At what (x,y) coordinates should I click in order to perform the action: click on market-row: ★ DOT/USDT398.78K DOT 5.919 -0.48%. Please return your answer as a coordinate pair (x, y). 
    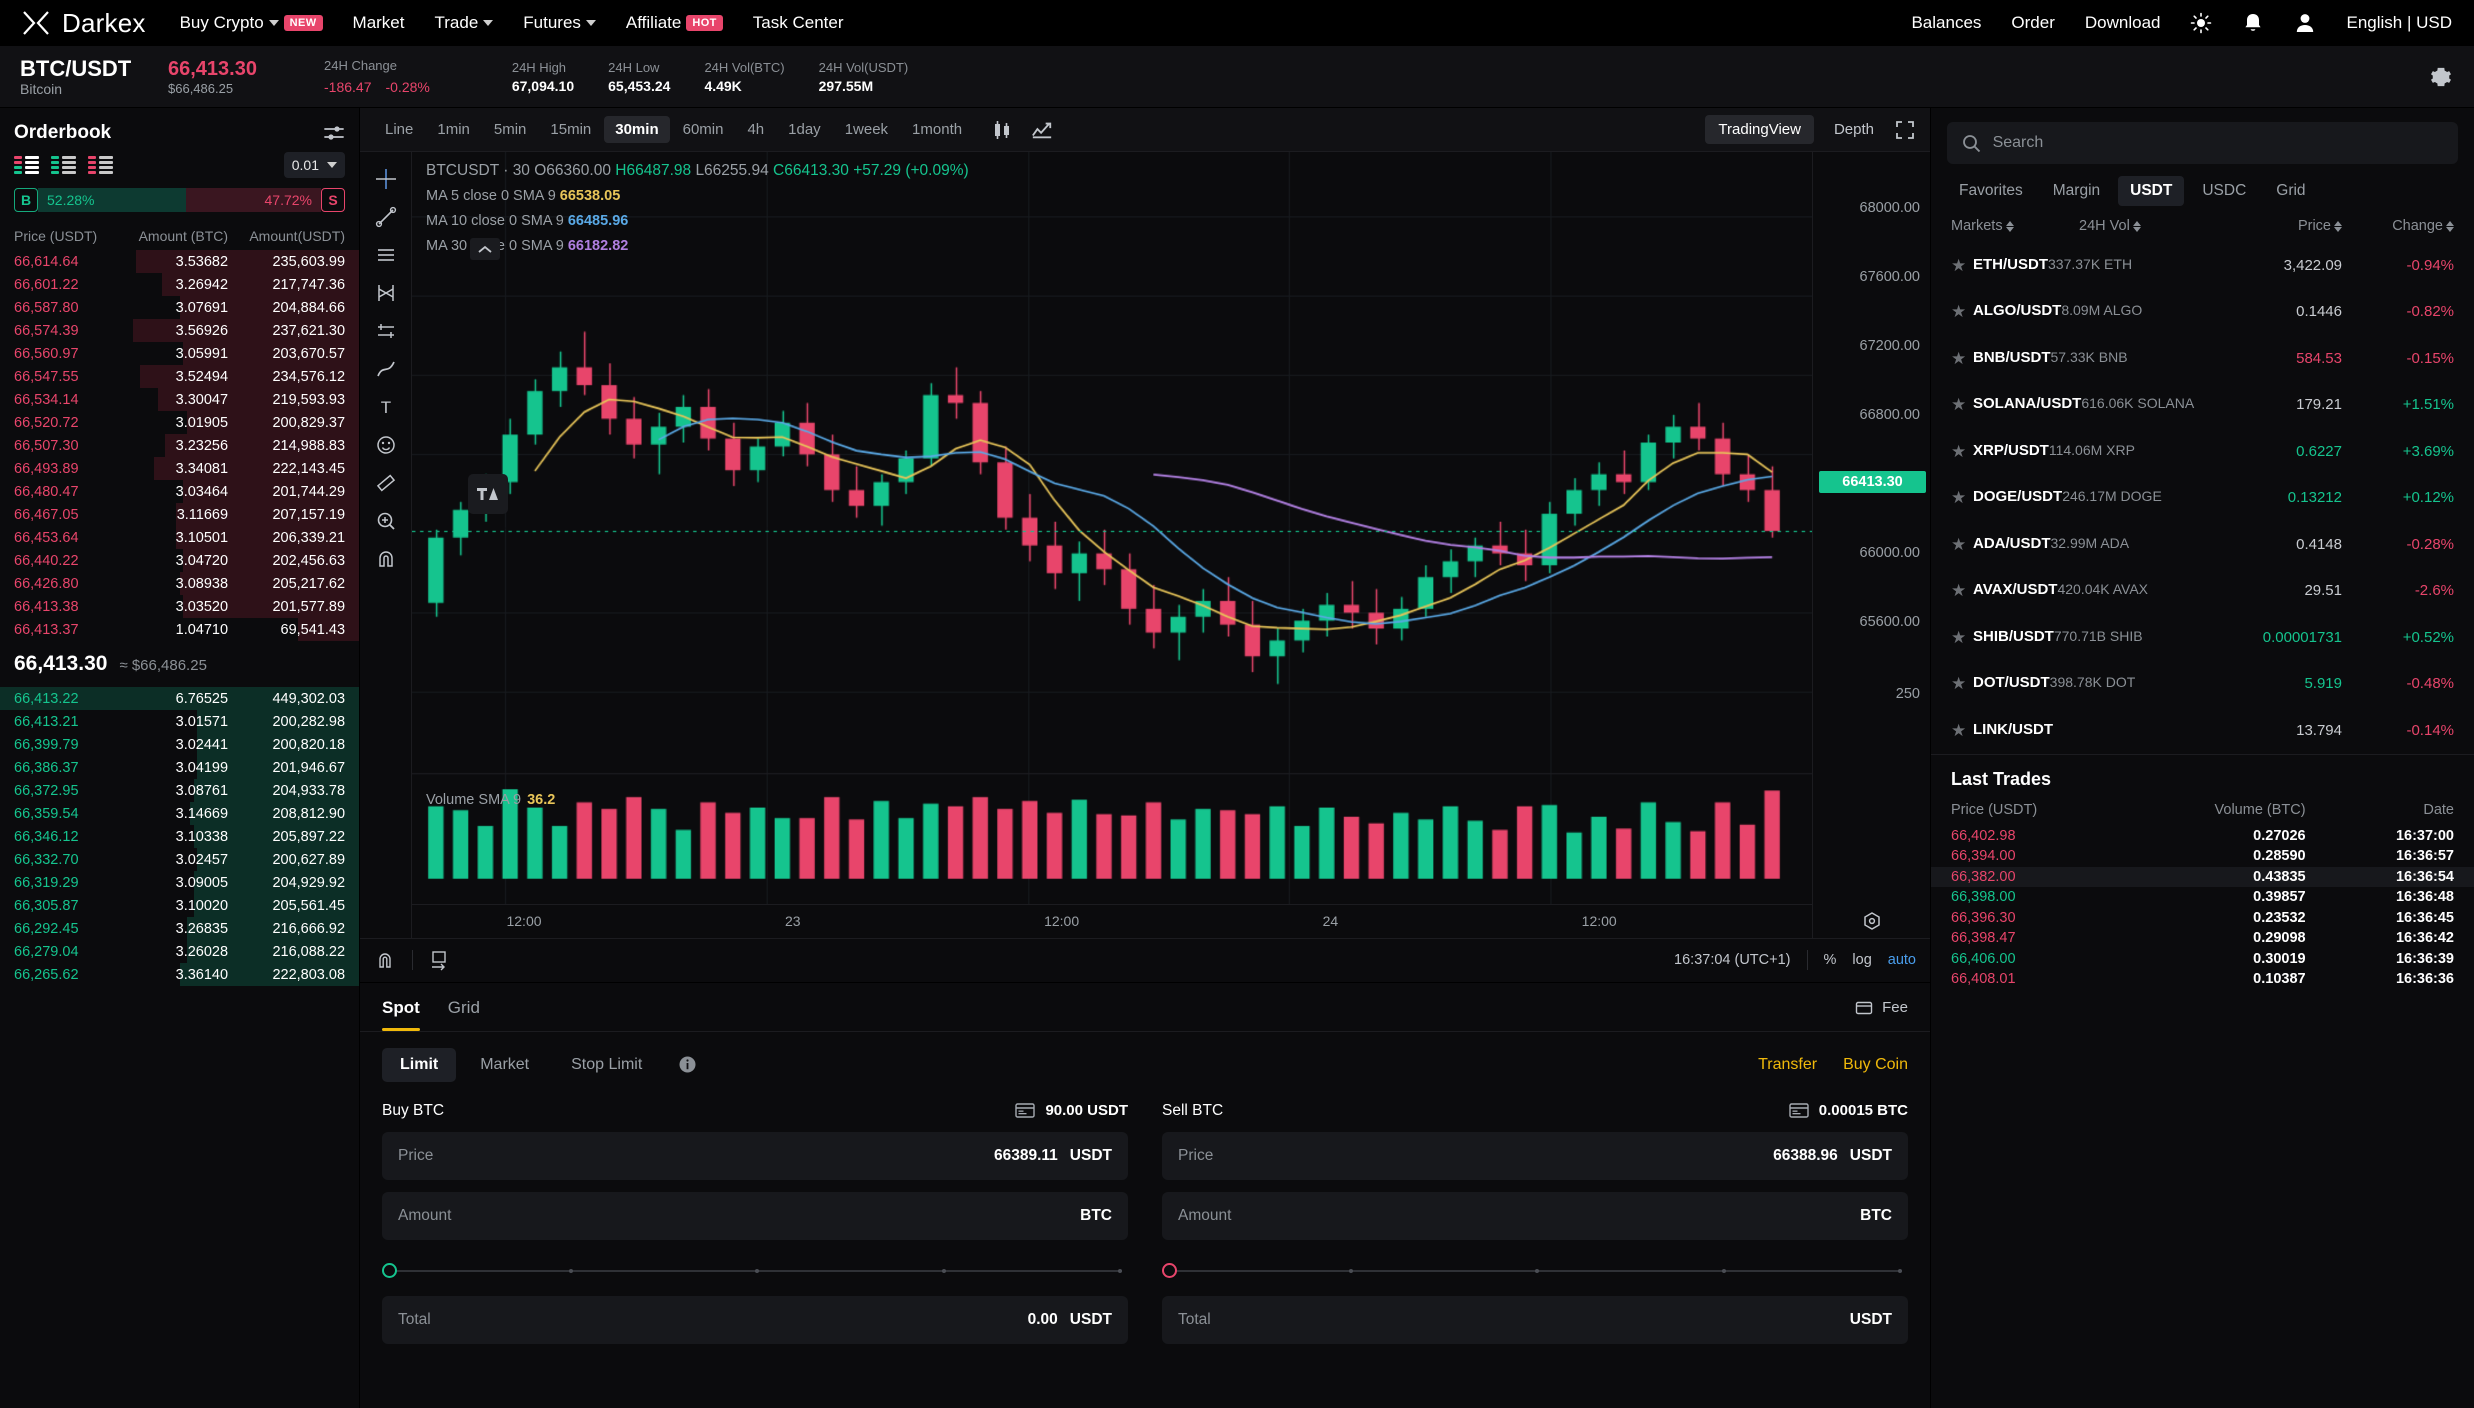
    Looking at the image, I should click on (2202, 684).